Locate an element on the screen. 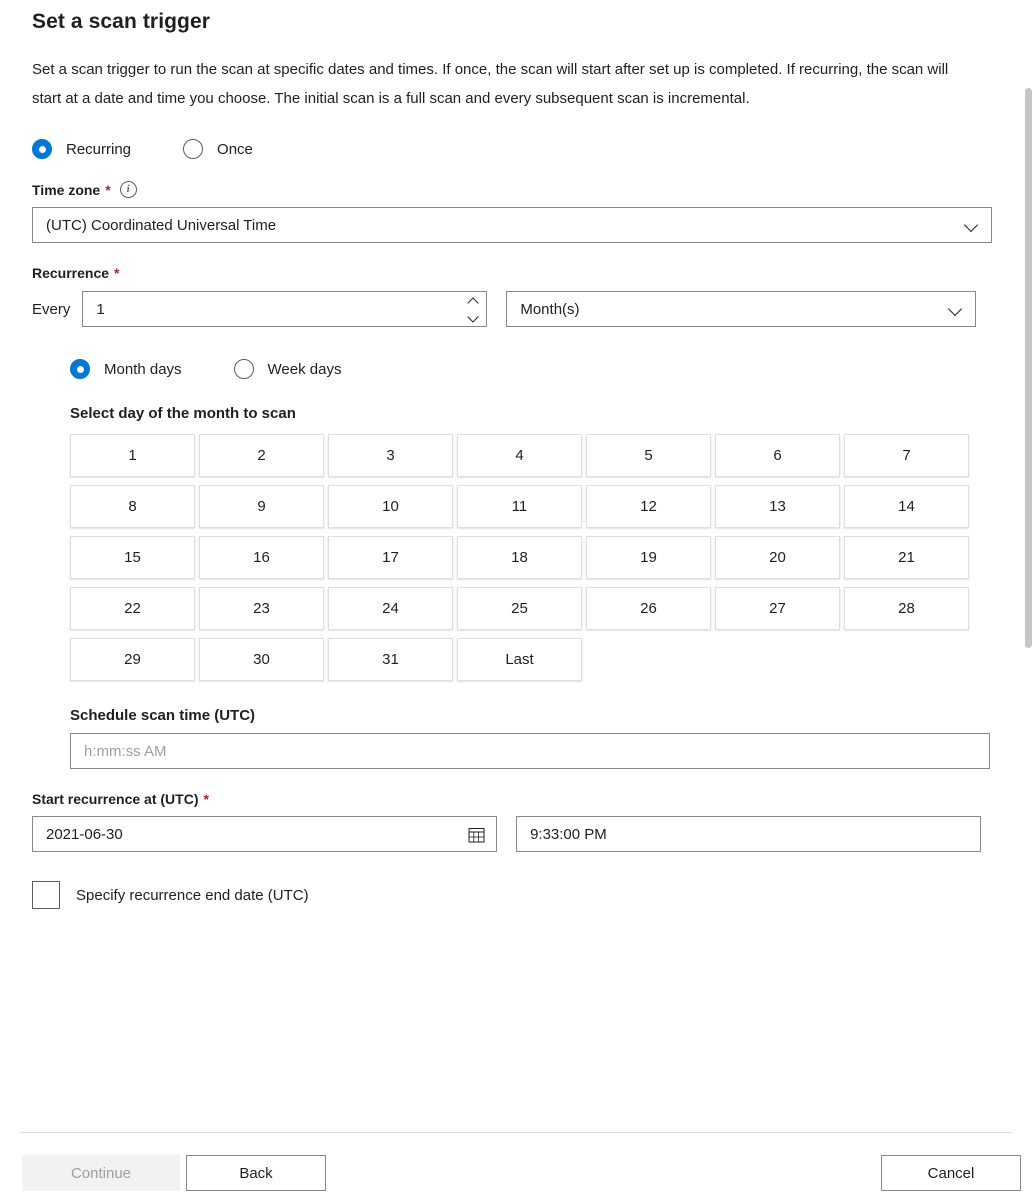 Image resolution: width=1033 pixels, height=1202 pixels. time-zone-label: Time zone is located at coordinates (66, 189).